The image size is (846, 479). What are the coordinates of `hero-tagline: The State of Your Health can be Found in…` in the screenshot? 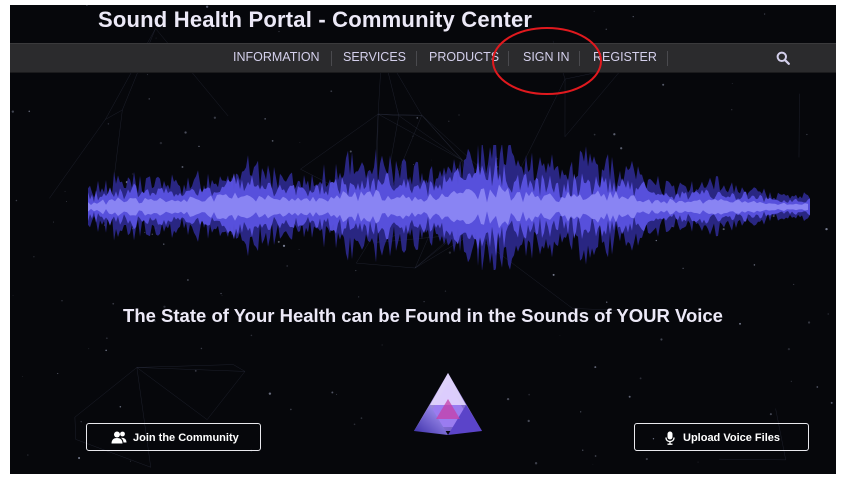 It's located at (423, 315).